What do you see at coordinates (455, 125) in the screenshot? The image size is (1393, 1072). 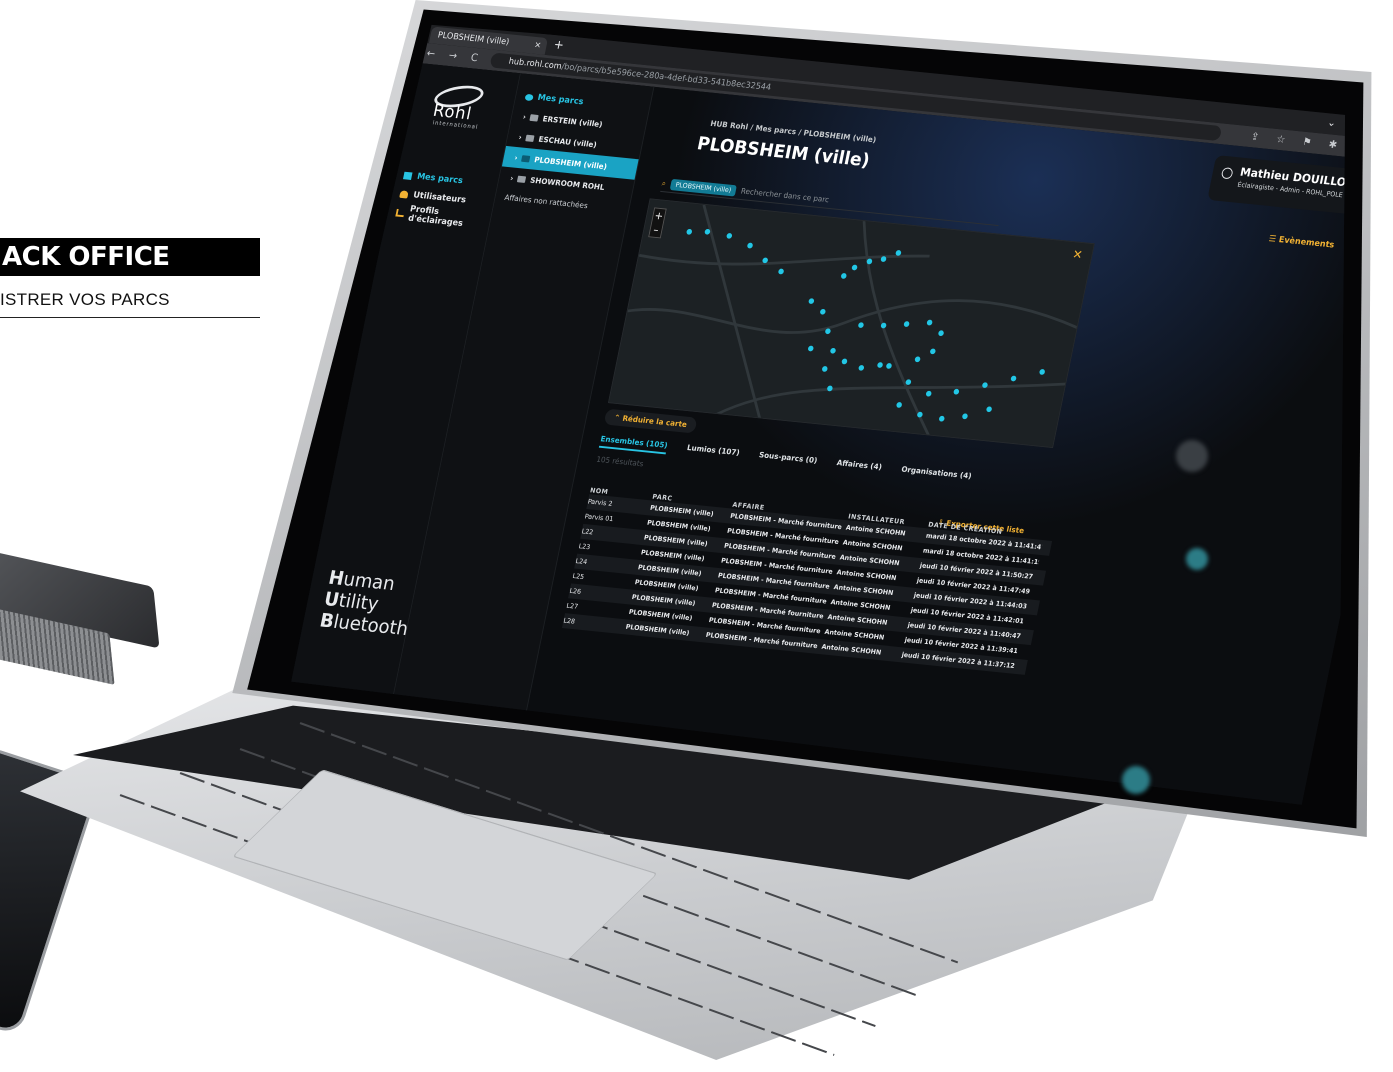 I see `logo-sub: international` at bounding box center [455, 125].